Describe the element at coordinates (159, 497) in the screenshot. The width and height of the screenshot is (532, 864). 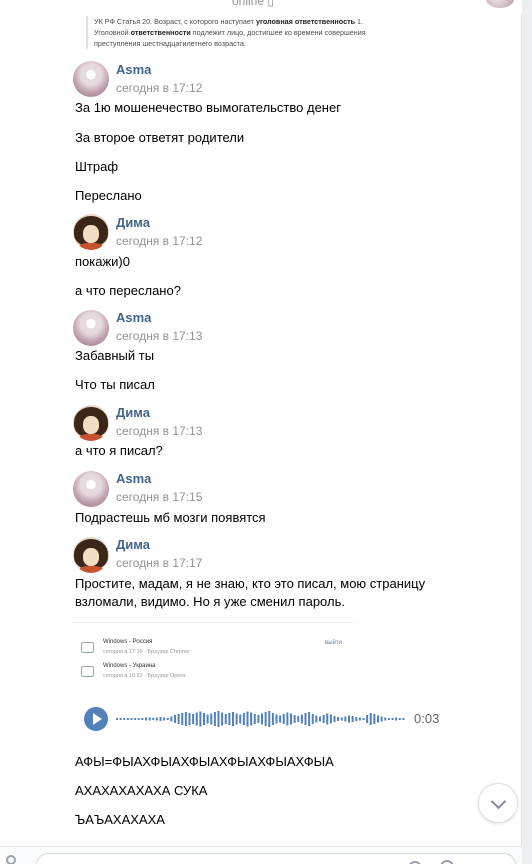
I see `message-time: сегодня в 17:15` at that location.